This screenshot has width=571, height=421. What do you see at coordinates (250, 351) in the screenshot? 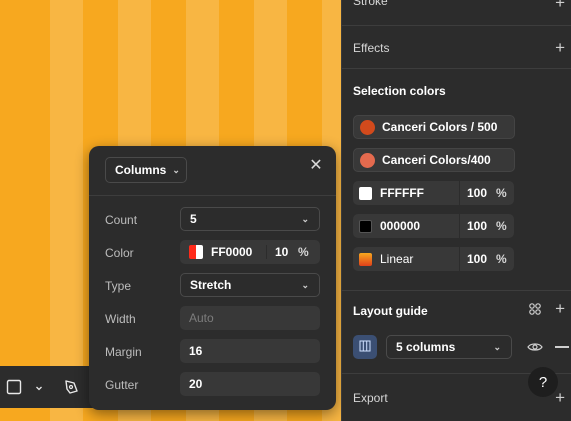
I see `margin-input: 16` at bounding box center [250, 351].